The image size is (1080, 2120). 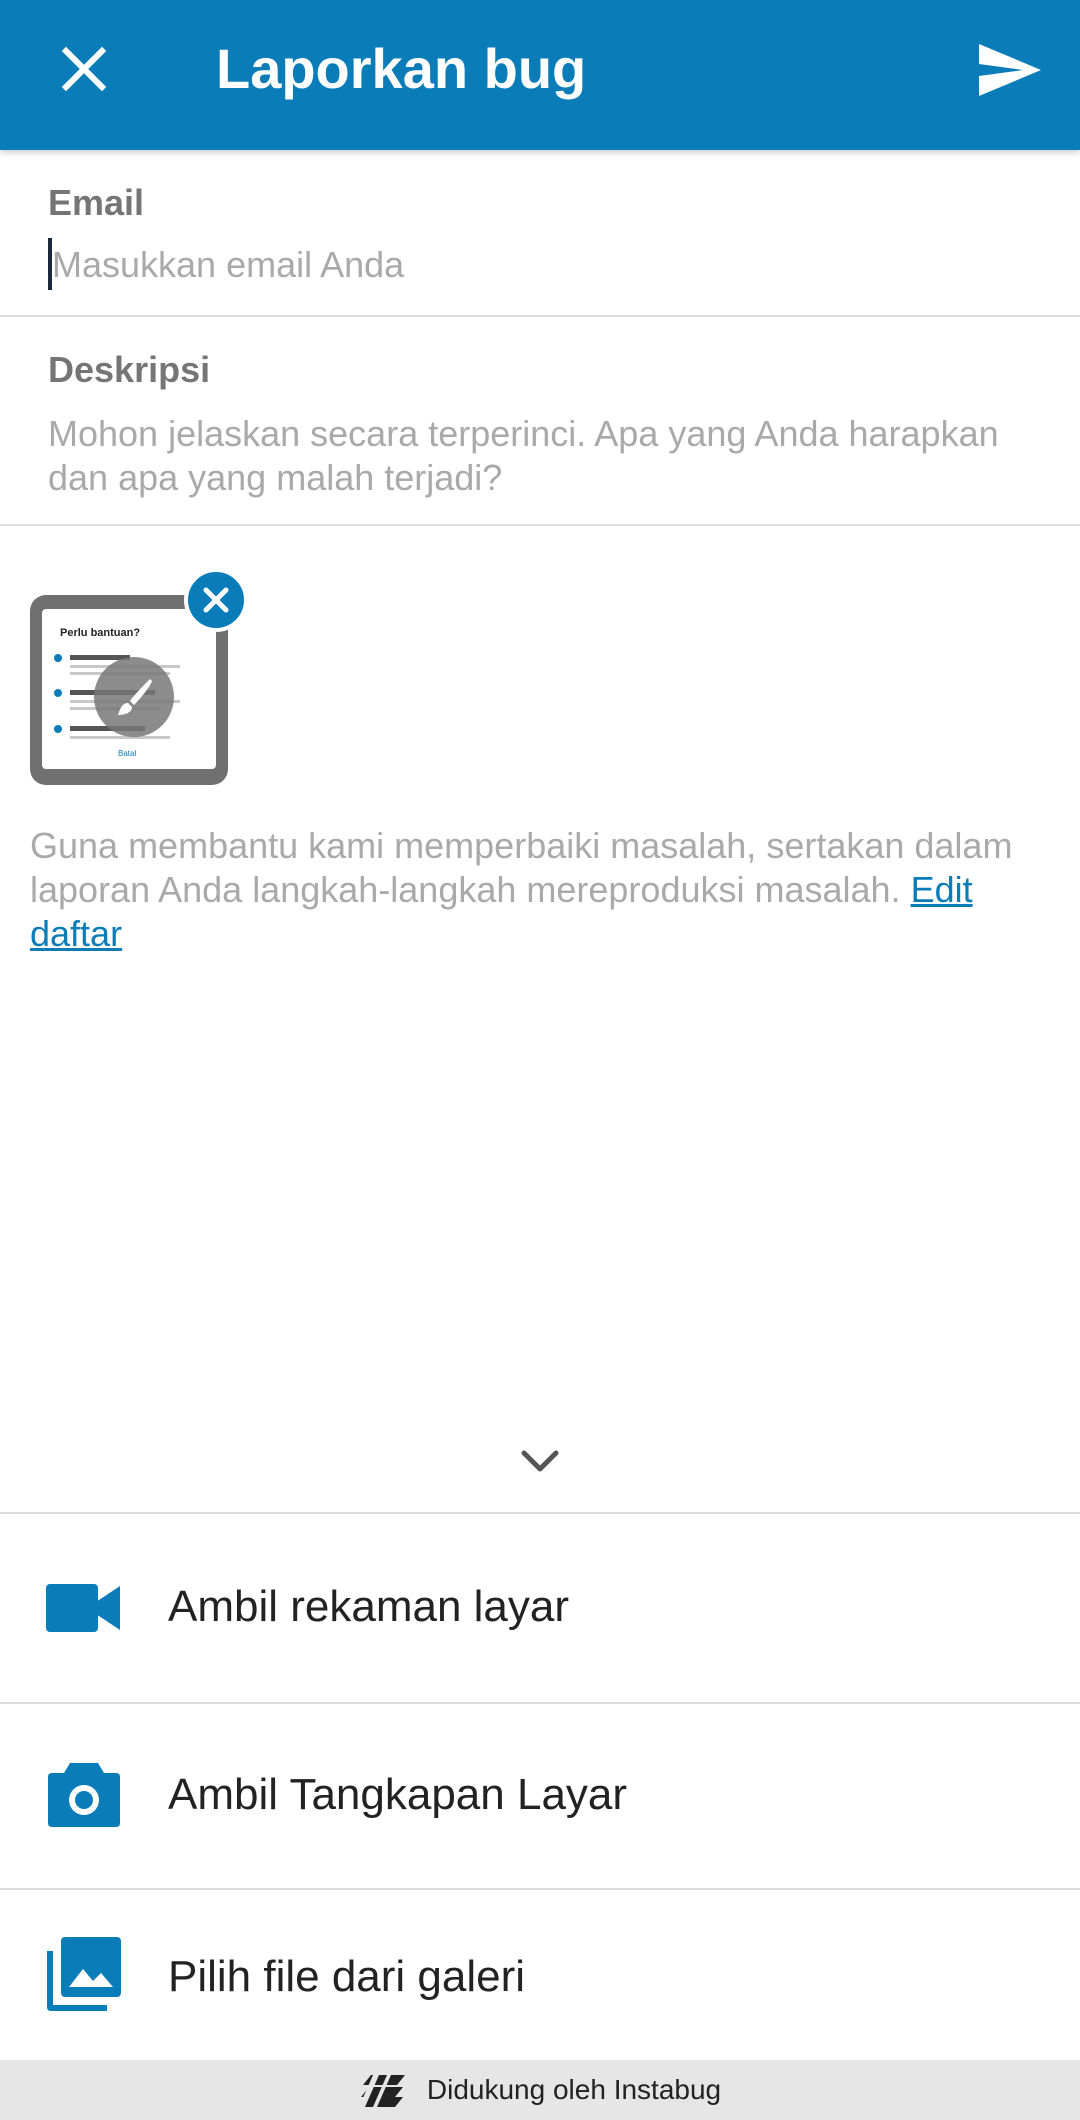 I want to click on remove-attachment-button, so click(x=216, y=600).